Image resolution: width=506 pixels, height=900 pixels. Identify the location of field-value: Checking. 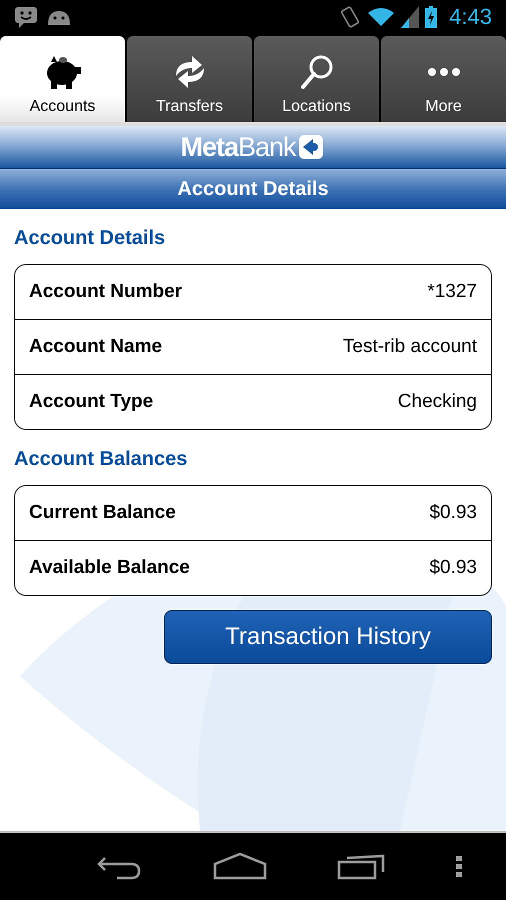
(437, 402).